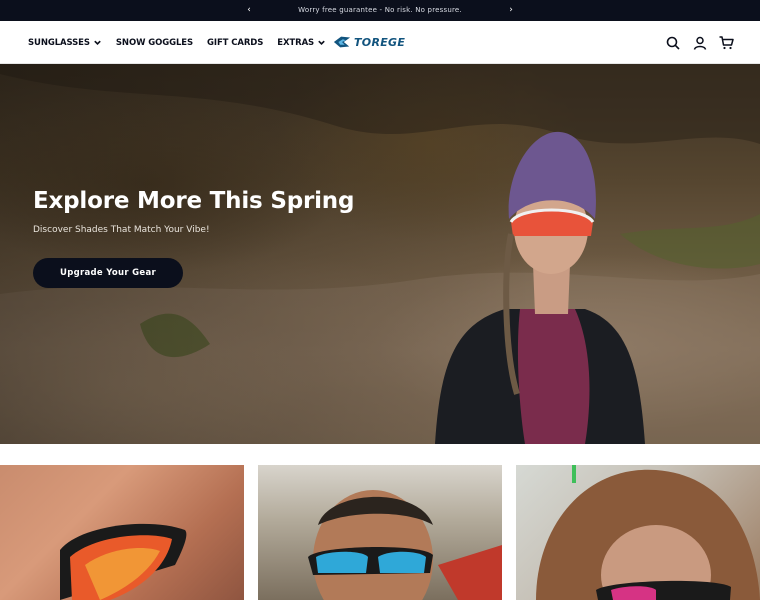 This screenshot has width=760, height=600. What do you see at coordinates (194, 201) in the screenshot?
I see `hero-title: Explore More This Spring` at bounding box center [194, 201].